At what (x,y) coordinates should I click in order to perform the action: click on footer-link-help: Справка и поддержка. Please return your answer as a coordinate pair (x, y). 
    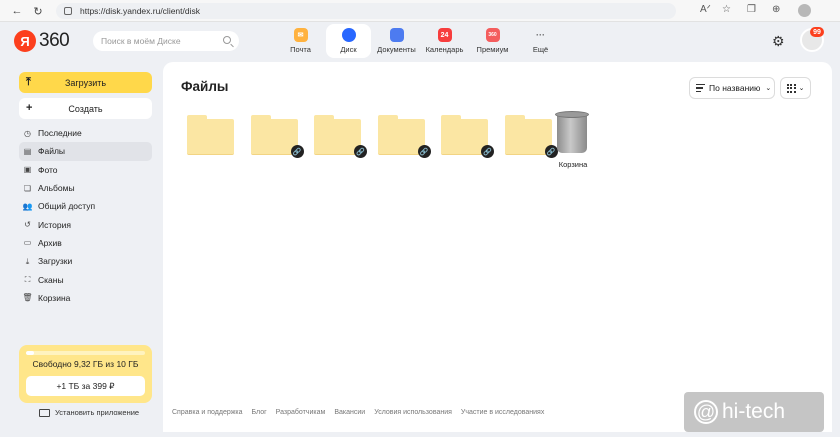
    Looking at the image, I should click on (207, 412).